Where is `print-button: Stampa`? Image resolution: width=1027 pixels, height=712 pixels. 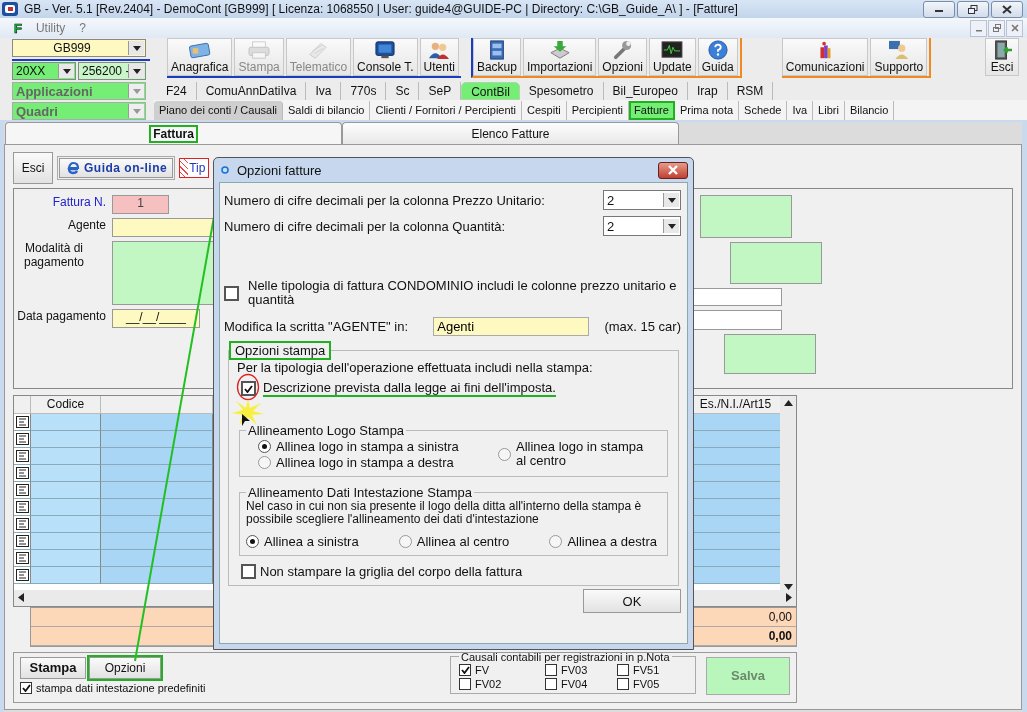 print-button: Stampa is located at coordinates (53, 667).